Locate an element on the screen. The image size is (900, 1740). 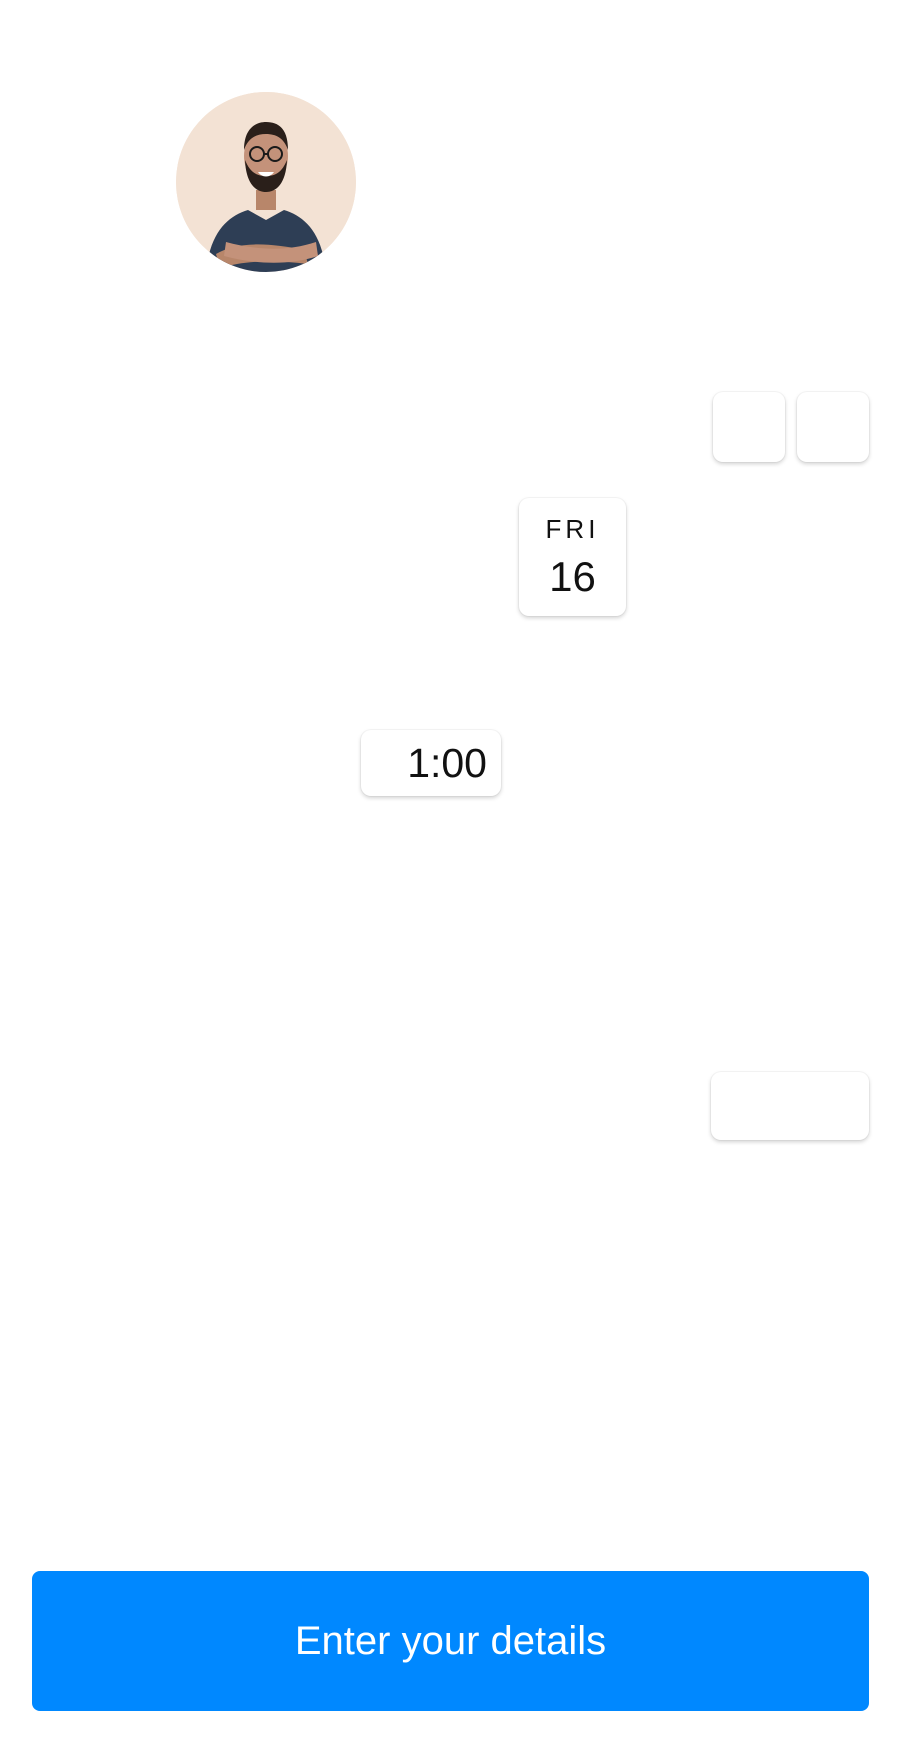
person-avatar-photo is located at coordinates (266, 182).